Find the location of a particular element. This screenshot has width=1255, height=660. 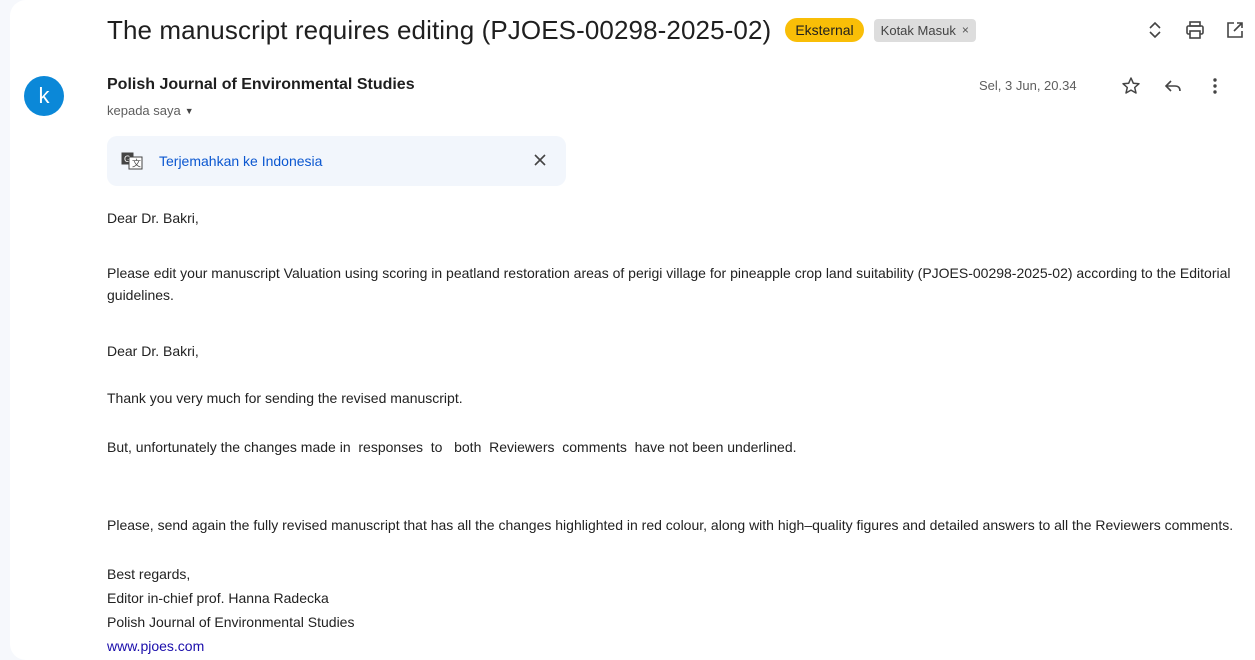

website-link: www.pjoes.com is located at coordinates (677, 646).